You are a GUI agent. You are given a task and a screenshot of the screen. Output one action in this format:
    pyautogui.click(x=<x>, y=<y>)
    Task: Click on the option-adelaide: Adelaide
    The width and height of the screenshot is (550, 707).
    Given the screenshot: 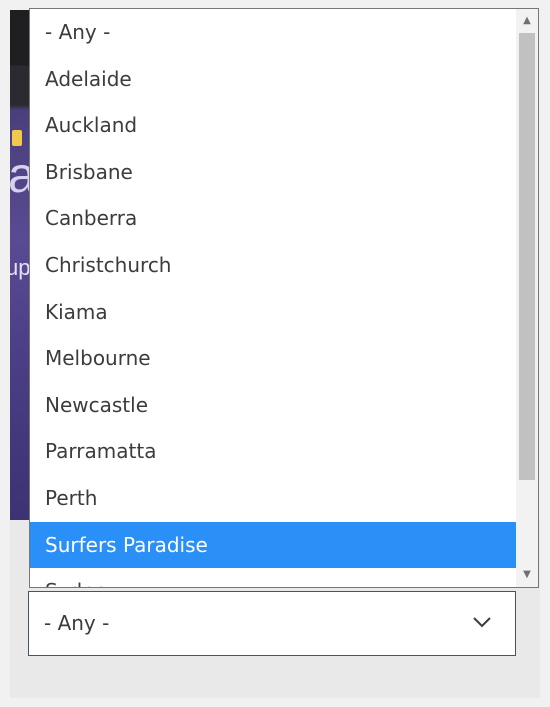 What is the action you would take?
    pyautogui.click(x=273, y=79)
    